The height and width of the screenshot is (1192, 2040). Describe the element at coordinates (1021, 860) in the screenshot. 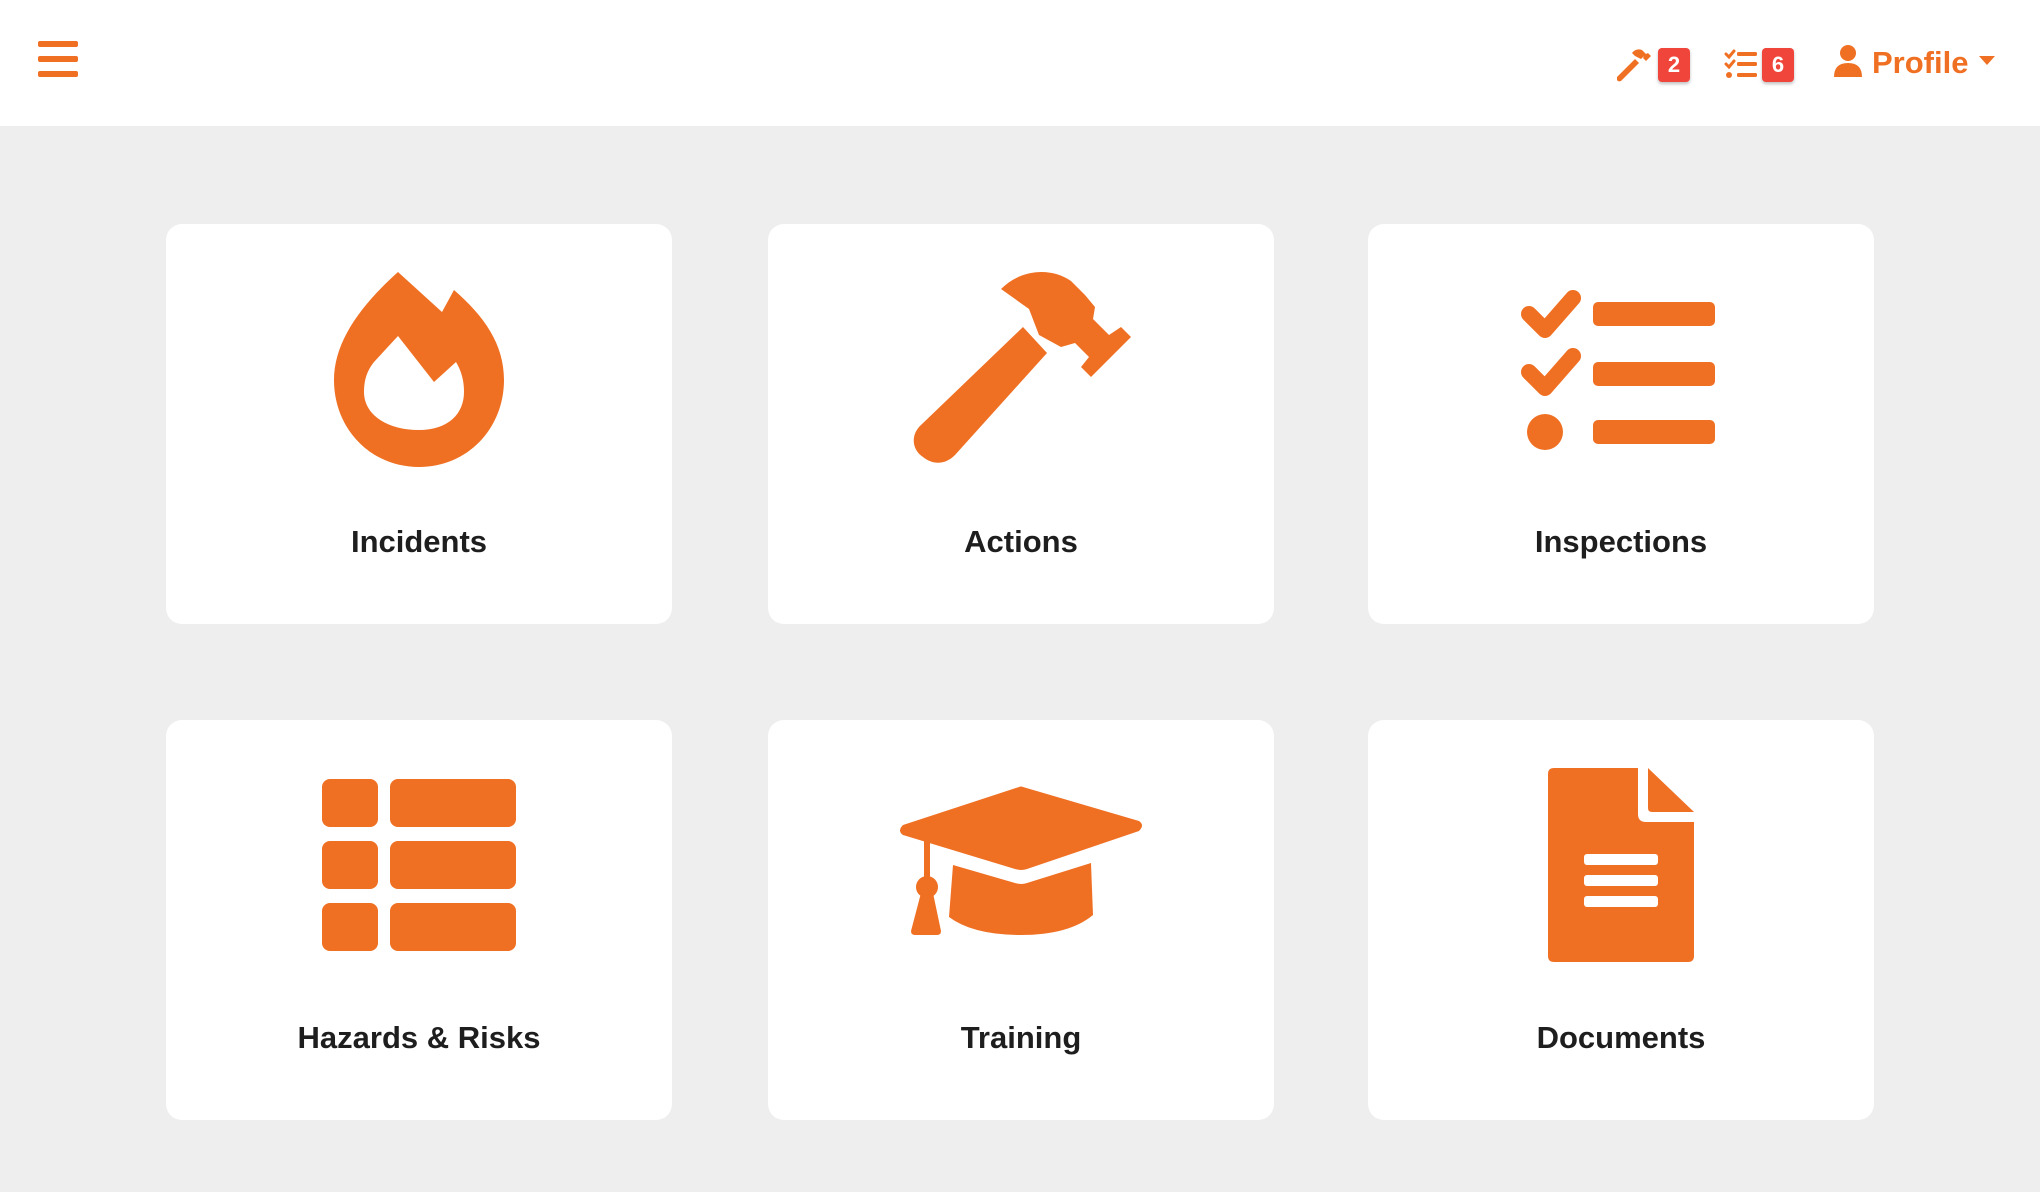

I see `graduation-cap-icon` at that location.